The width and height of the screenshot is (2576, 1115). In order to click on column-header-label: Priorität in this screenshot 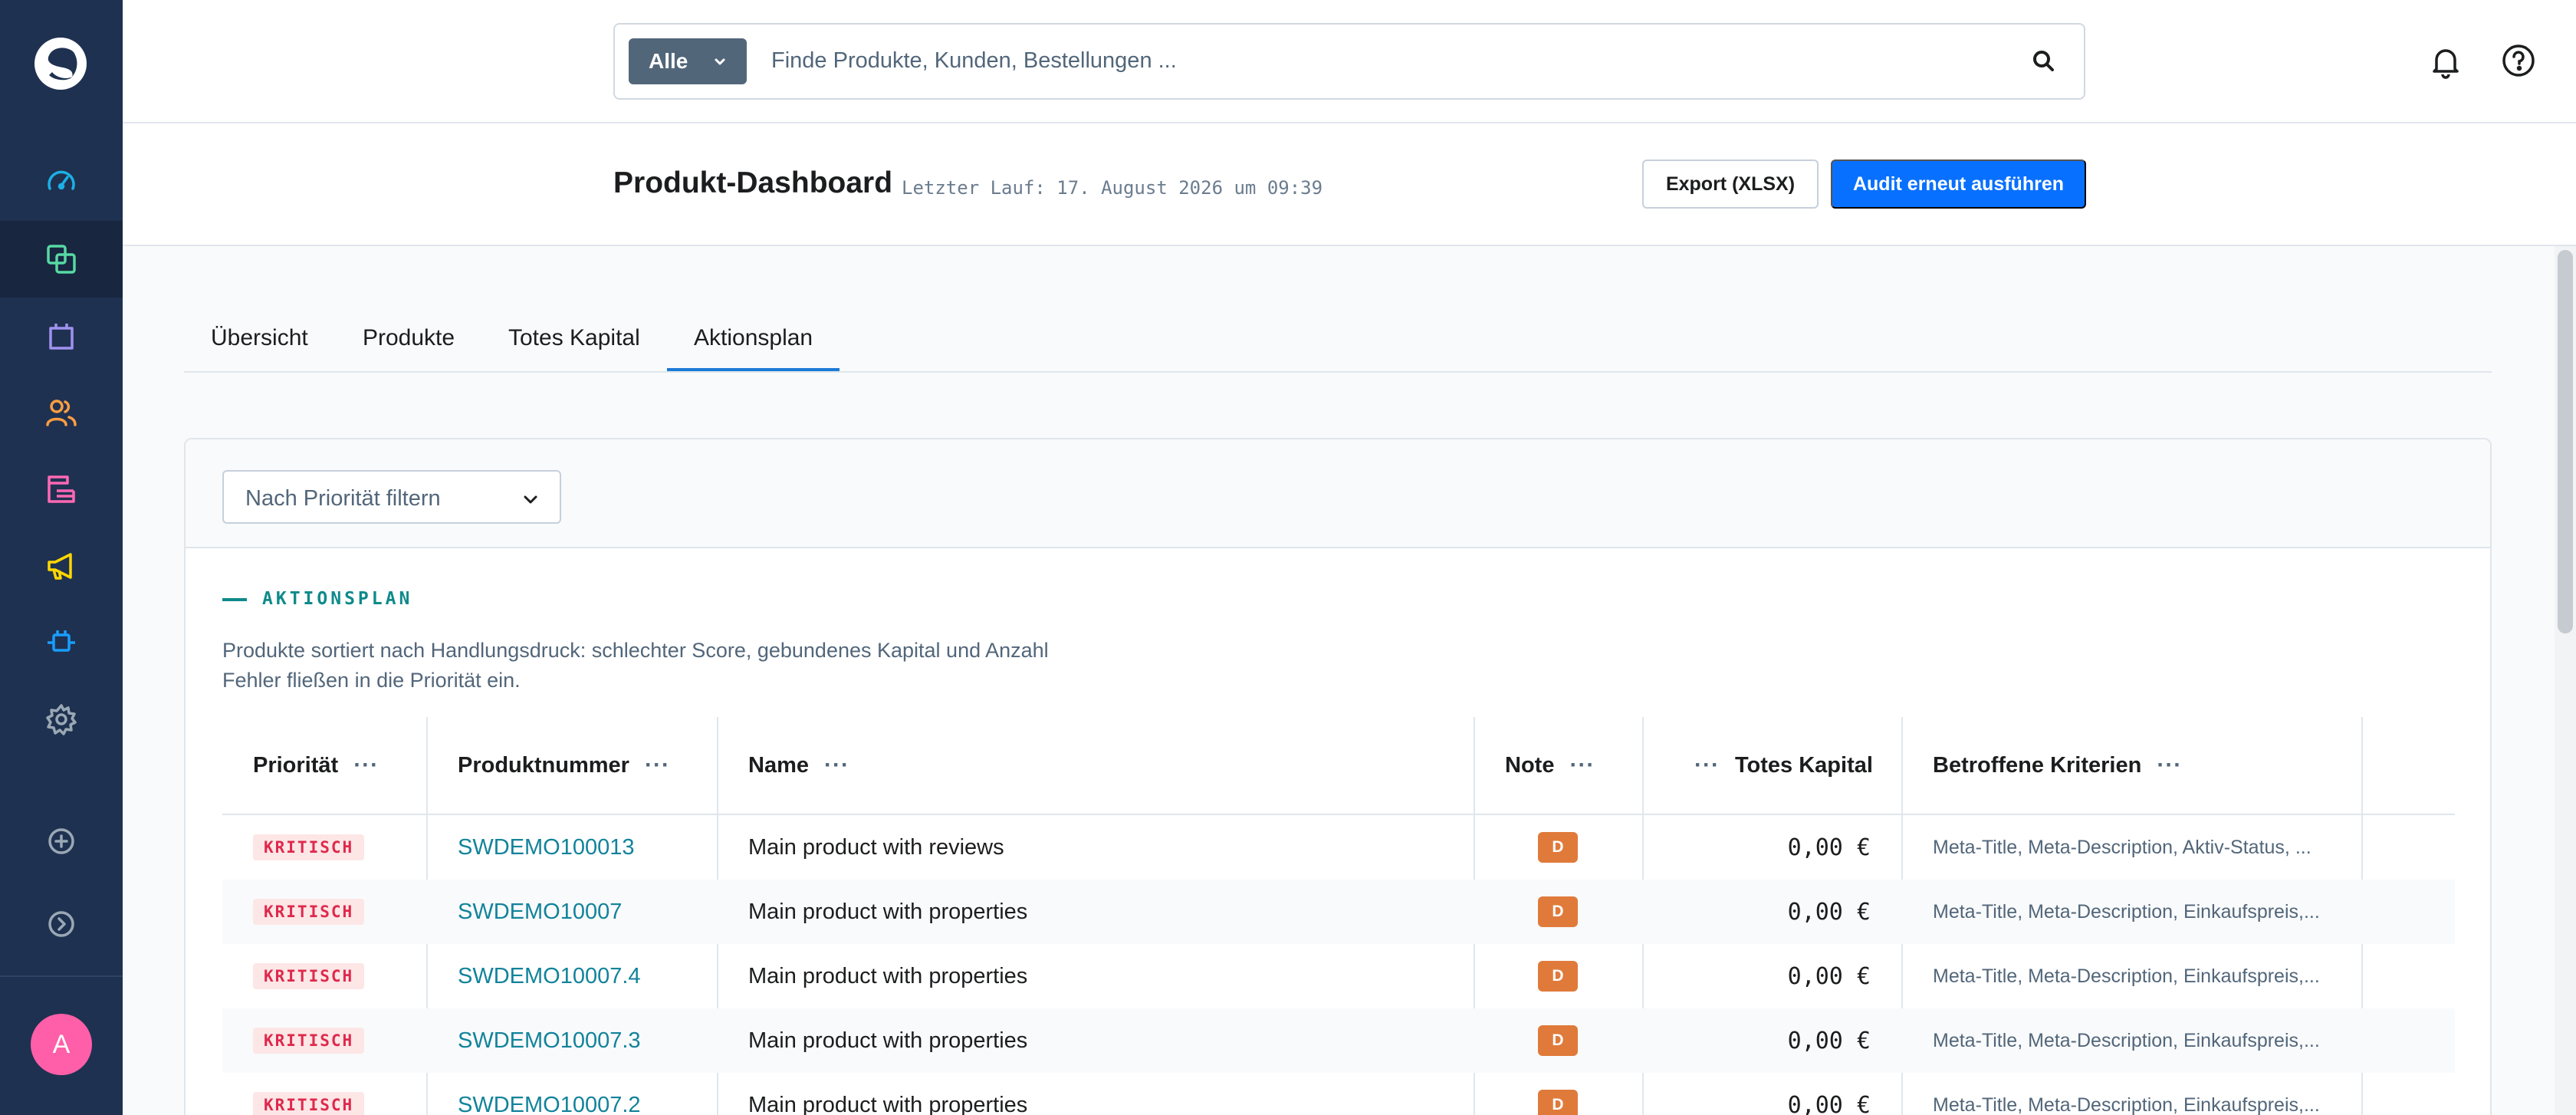, I will do `click(296, 765)`.